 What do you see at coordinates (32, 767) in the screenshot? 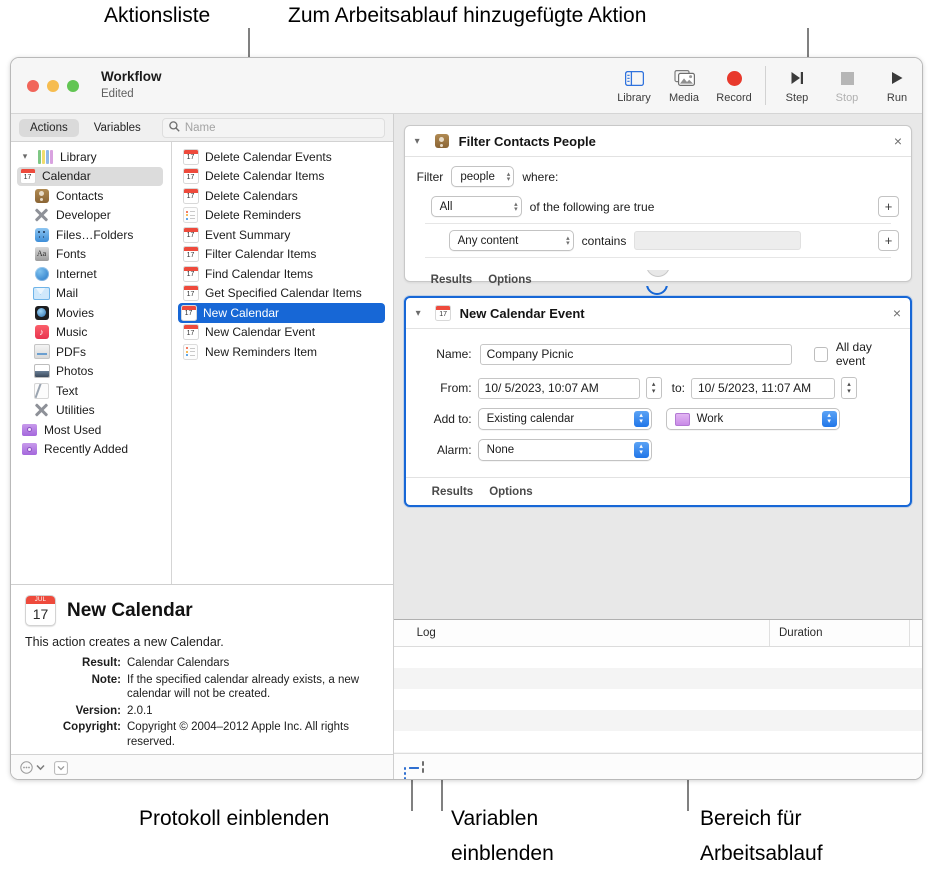
I see `action-options-menu-button` at bounding box center [32, 767].